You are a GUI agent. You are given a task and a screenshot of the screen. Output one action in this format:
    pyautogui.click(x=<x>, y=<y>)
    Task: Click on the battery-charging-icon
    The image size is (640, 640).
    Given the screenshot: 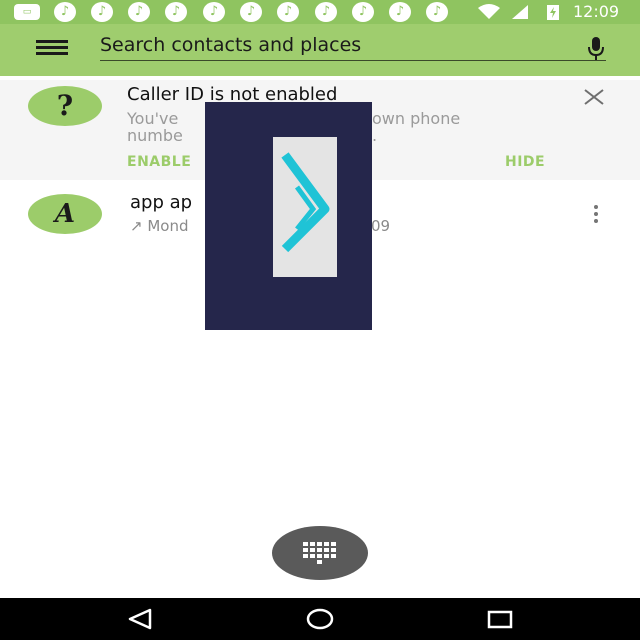 What is the action you would take?
    pyautogui.click(x=553, y=12)
    